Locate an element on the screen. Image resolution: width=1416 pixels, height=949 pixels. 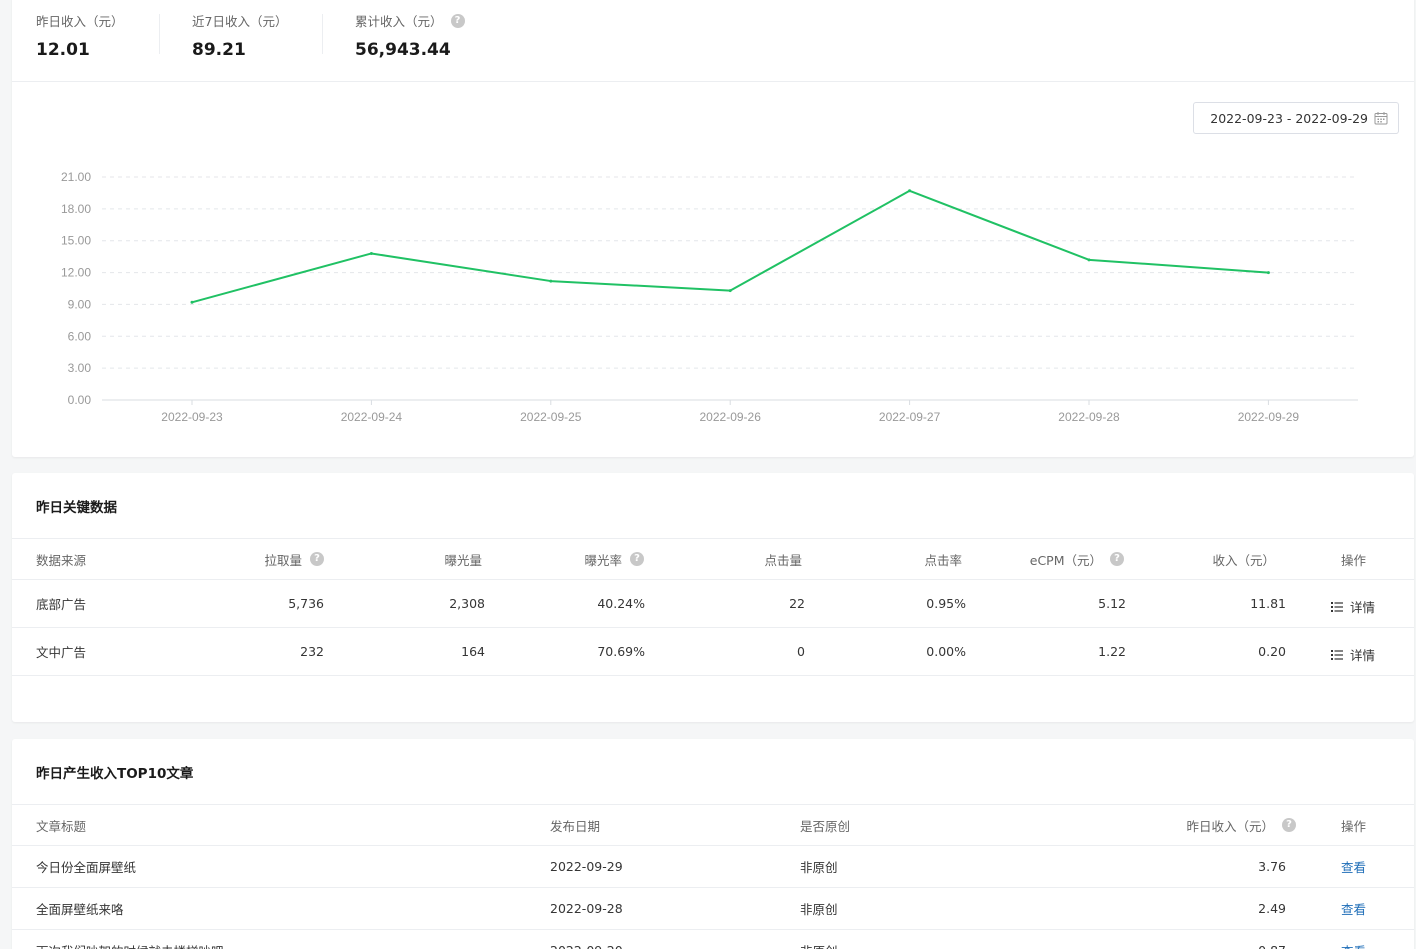
cell-pulls: 5,736 is located at coordinates (306, 603).